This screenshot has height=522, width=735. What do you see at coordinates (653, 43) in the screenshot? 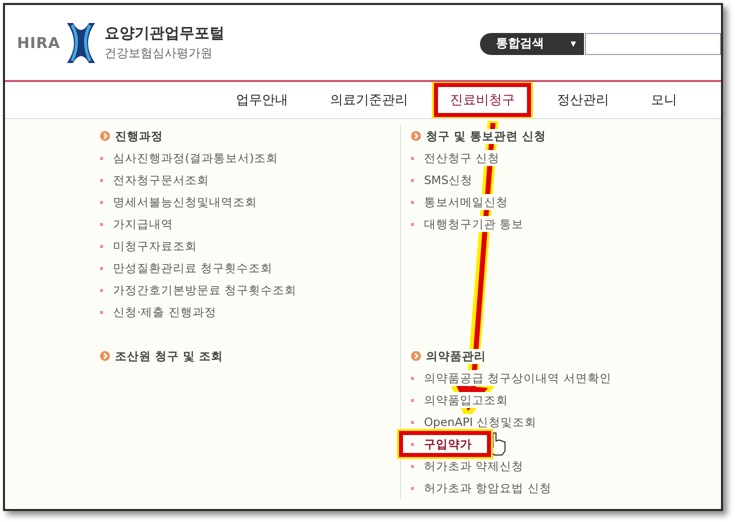
I see `search-field` at bounding box center [653, 43].